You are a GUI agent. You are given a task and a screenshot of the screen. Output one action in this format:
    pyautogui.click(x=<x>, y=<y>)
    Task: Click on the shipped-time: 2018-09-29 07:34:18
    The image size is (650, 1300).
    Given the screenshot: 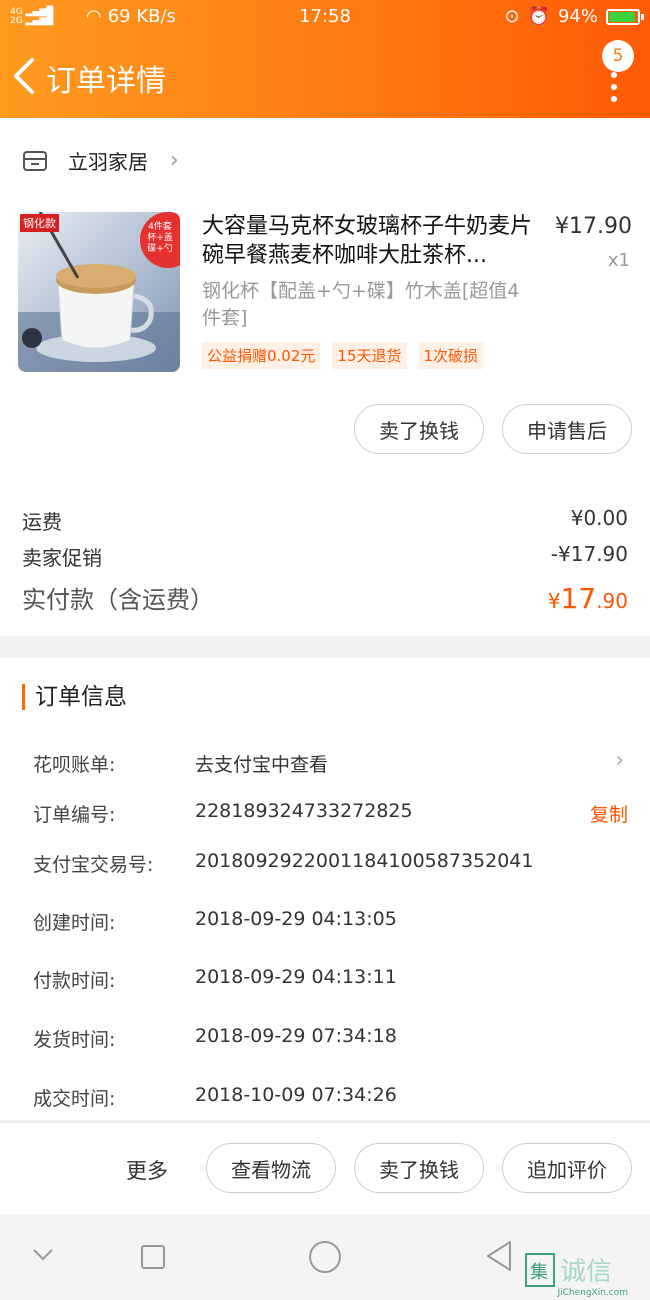 What is the action you would take?
    pyautogui.click(x=296, y=1036)
    